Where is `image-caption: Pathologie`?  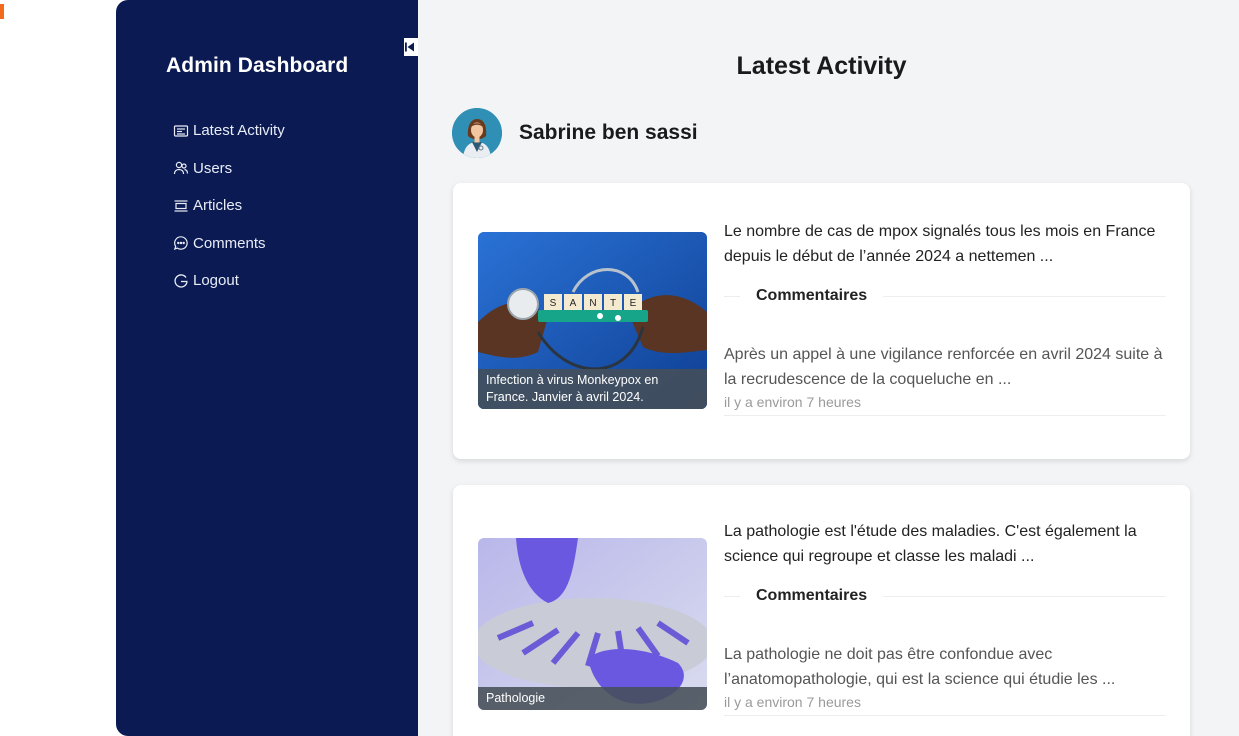 image-caption: Pathologie is located at coordinates (592, 698).